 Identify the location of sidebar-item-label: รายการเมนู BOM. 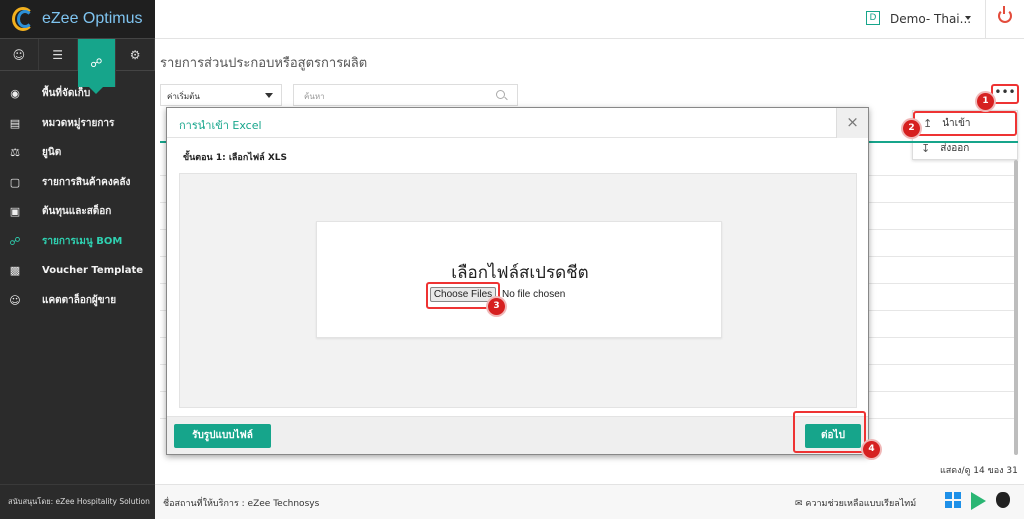
(82, 241).